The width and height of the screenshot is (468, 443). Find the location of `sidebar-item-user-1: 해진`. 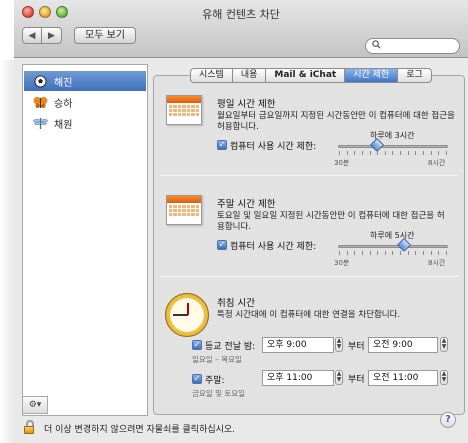

sidebar-item-user-1: 해진 is located at coordinates (85, 81).